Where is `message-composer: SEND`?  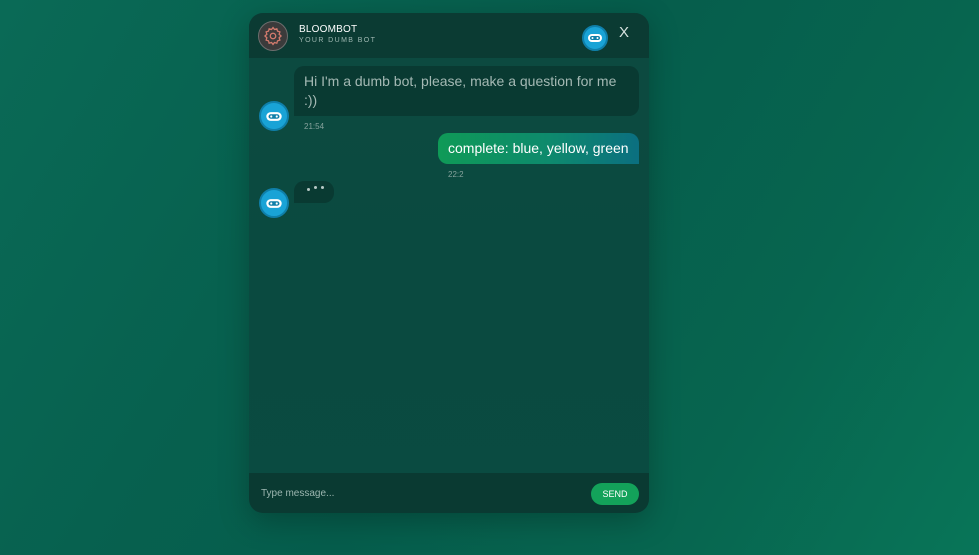 message-composer: SEND is located at coordinates (449, 493).